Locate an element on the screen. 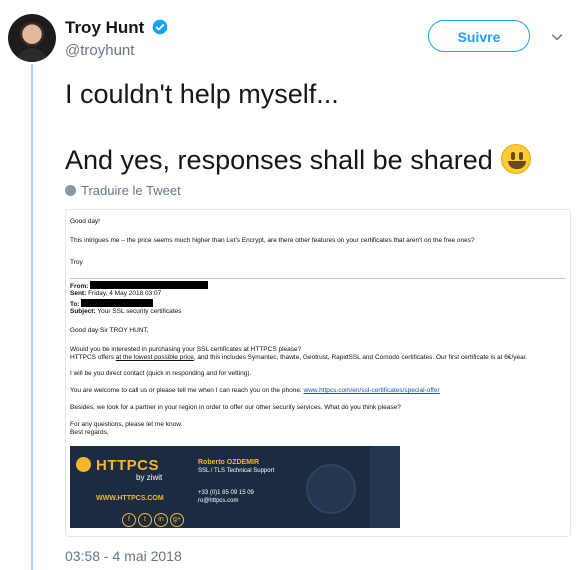  shield-icon is located at coordinates (331, 489).